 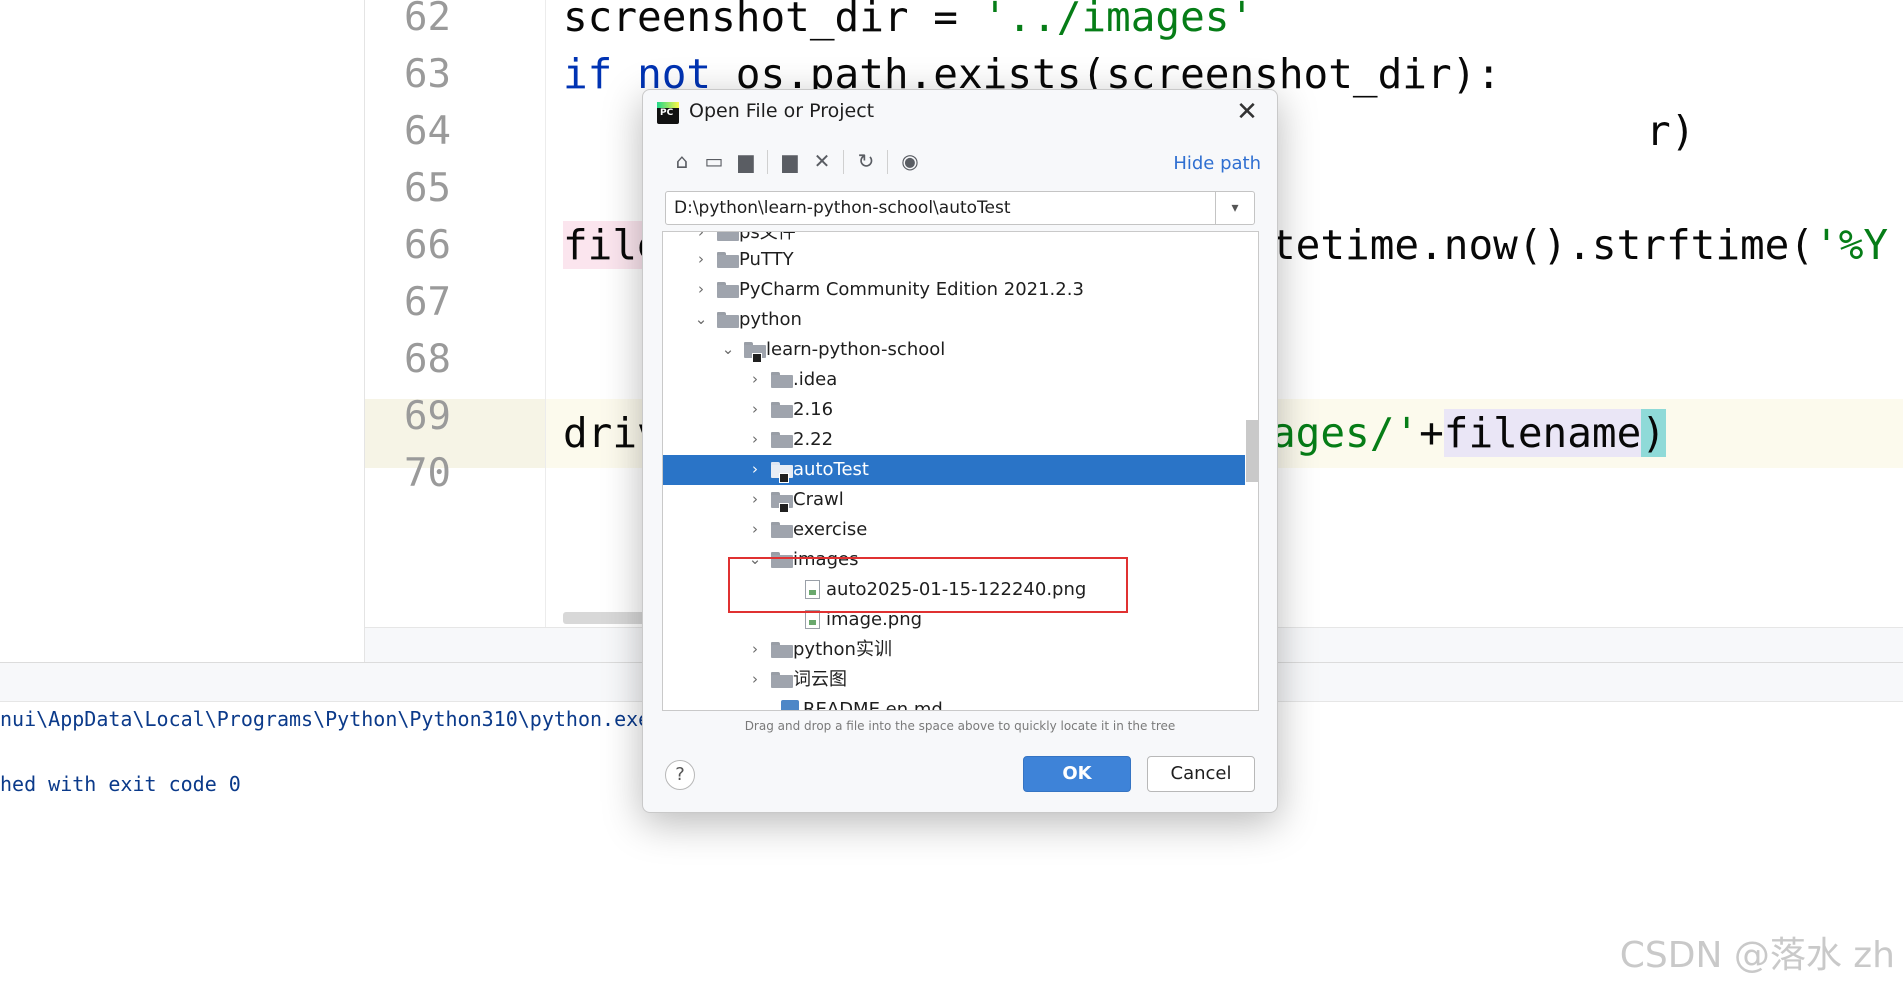 What do you see at coordinates (782, 111) in the screenshot?
I see `dialog-title: Open File or Project` at bounding box center [782, 111].